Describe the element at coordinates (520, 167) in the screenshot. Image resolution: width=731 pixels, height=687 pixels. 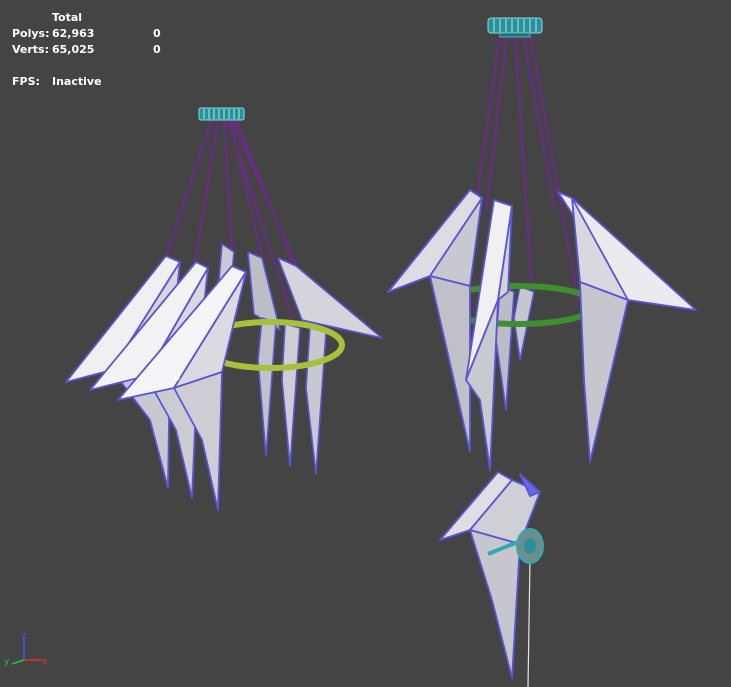
I see `right-cables` at that location.